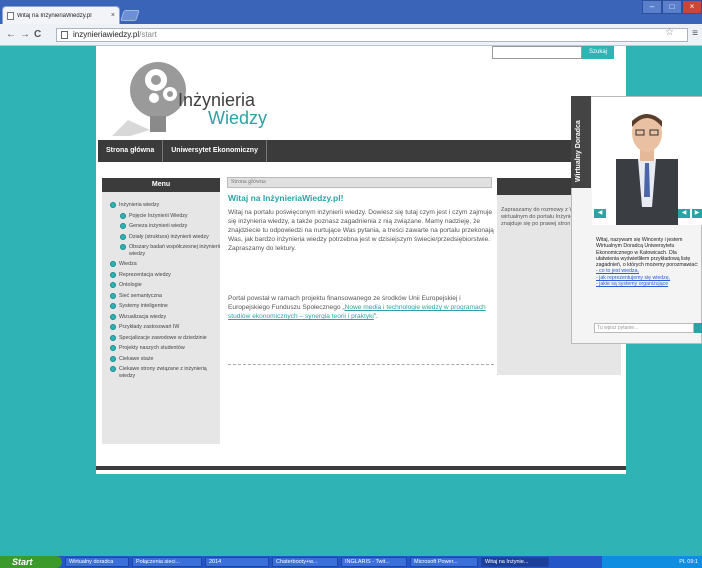 This screenshot has width=702, height=568. I want to click on browser-tabbar: Witaj na InzynieriaWiedzy.pl × – □ ×, so click(351, 12).